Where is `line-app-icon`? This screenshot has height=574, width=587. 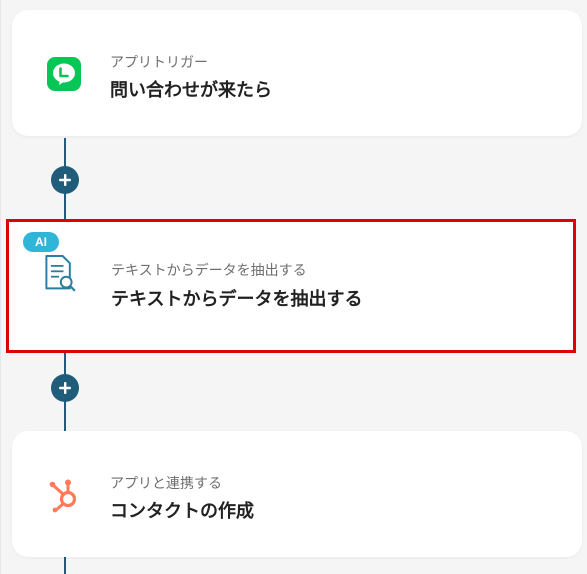 line-app-icon is located at coordinates (64, 74).